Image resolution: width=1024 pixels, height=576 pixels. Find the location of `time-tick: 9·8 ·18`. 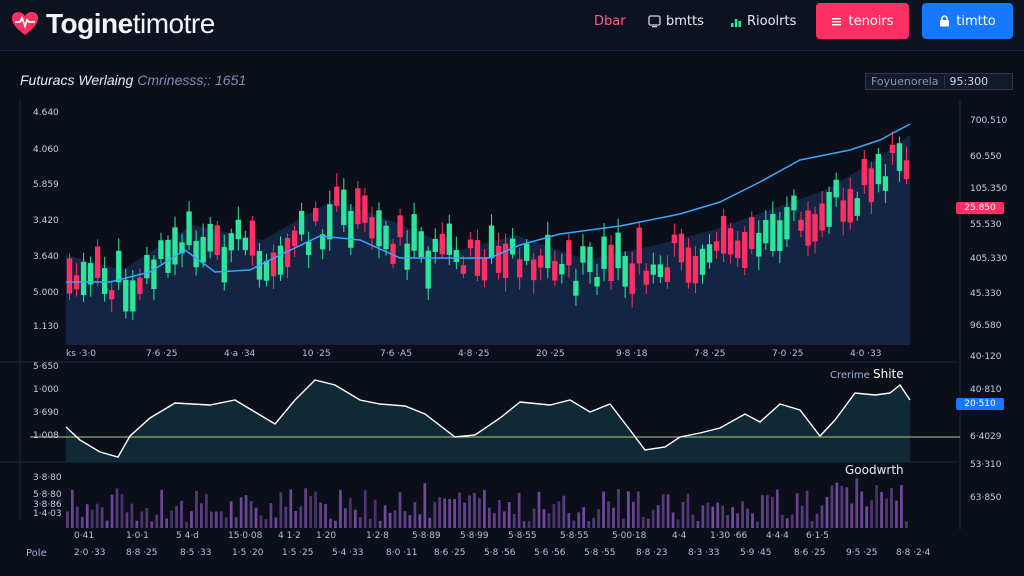

time-tick: 9·8 ·18 is located at coordinates (632, 354).